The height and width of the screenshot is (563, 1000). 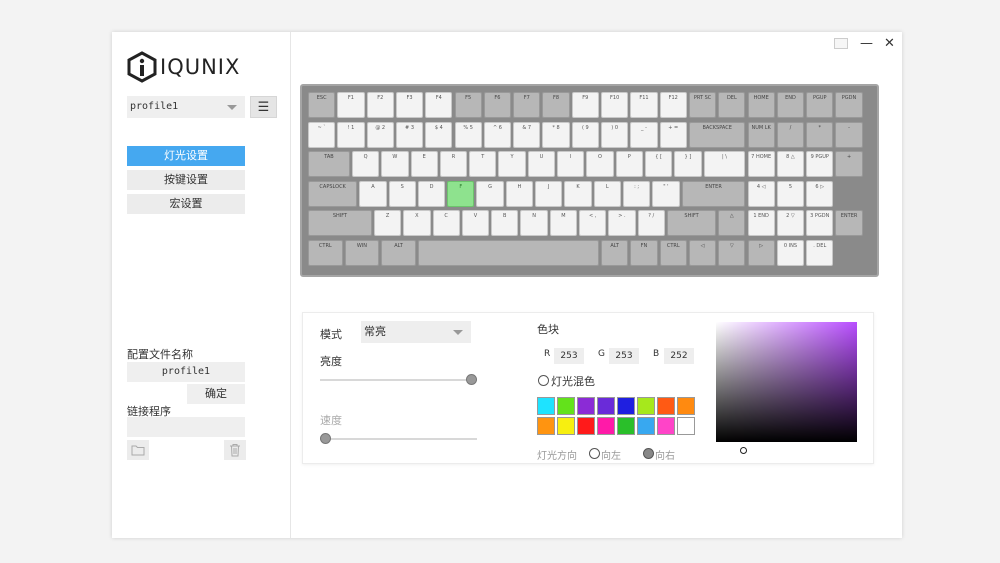 I want to click on key-symbol: ◁, so click(x=702, y=252).